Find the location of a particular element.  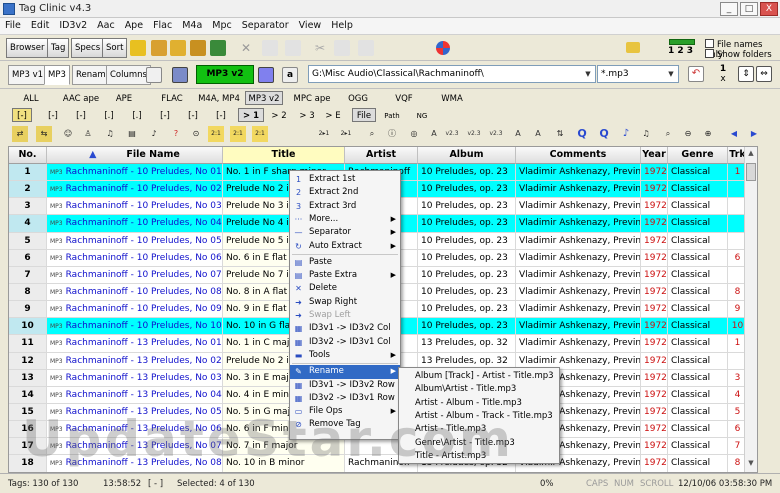

cell-no: 3 is located at coordinates (28, 207).